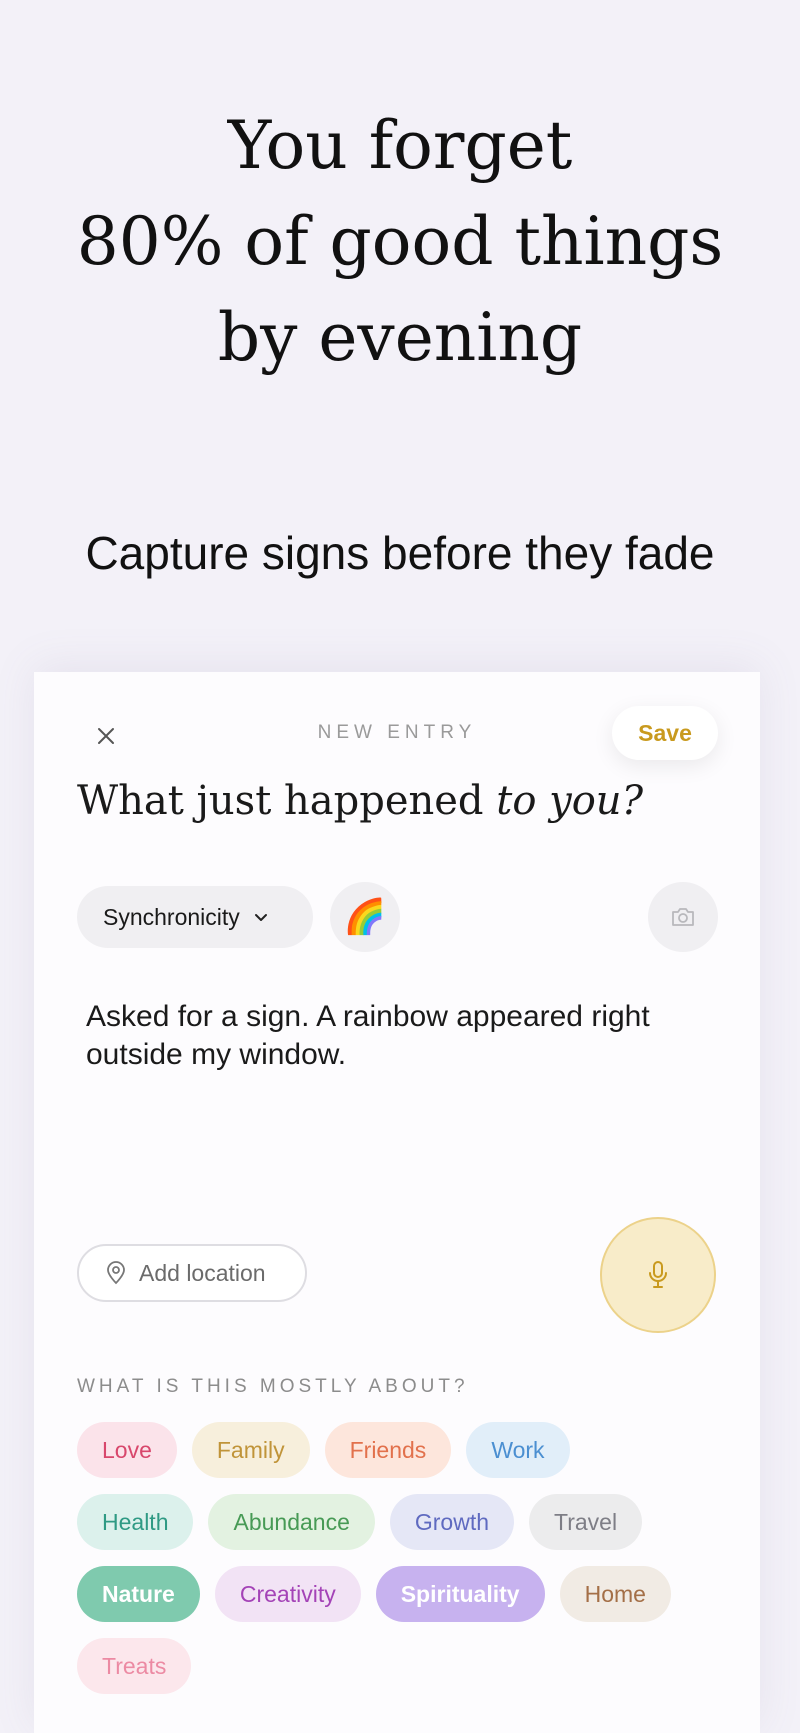 The height and width of the screenshot is (1733, 800). I want to click on tag-row: Nature Creativity Spirituality Home, so click(397, 1594).